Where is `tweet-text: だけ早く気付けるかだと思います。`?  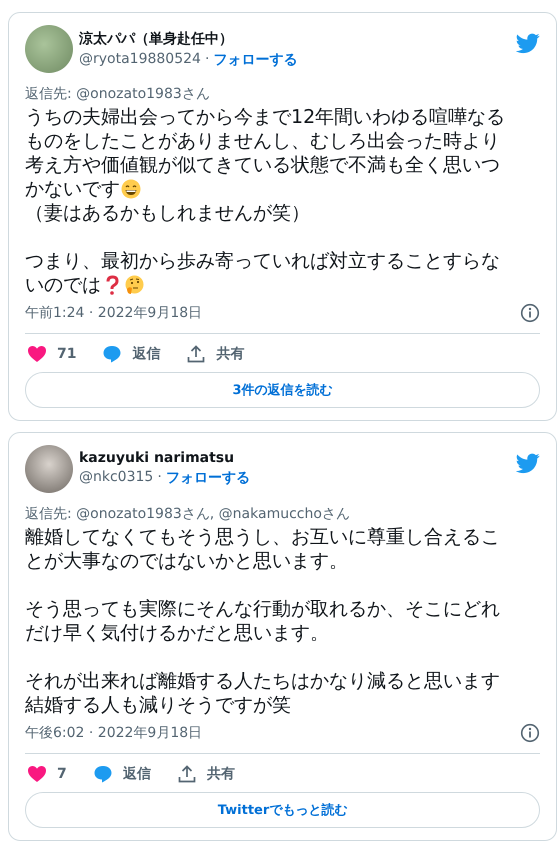 tweet-text: だけ早く気付けるかだと思います。 is located at coordinates (177, 633).